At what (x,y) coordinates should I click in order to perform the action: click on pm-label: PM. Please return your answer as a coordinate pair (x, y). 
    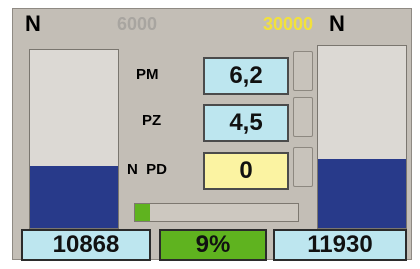
    Looking at the image, I should click on (147, 74).